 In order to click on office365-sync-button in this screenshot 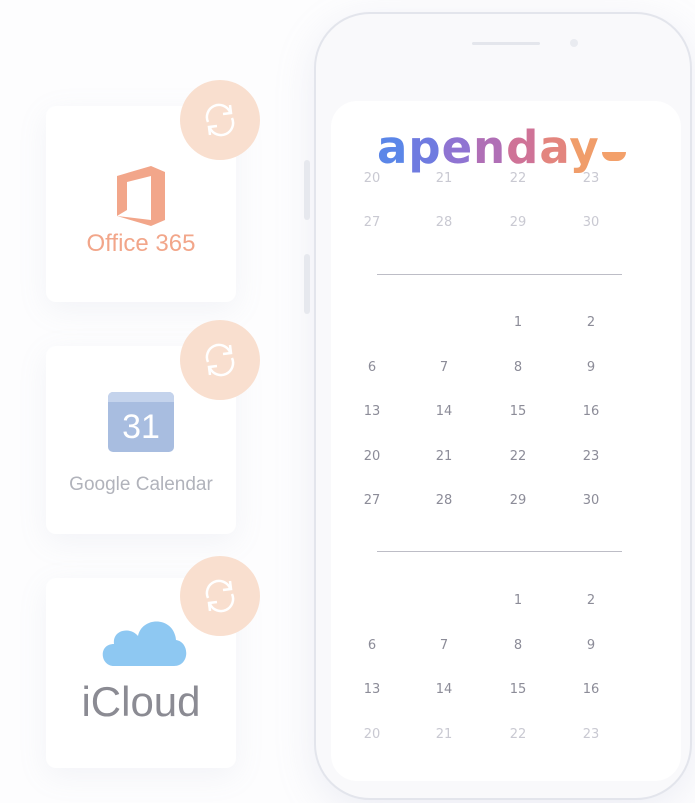, I will do `click(220, 120)`.